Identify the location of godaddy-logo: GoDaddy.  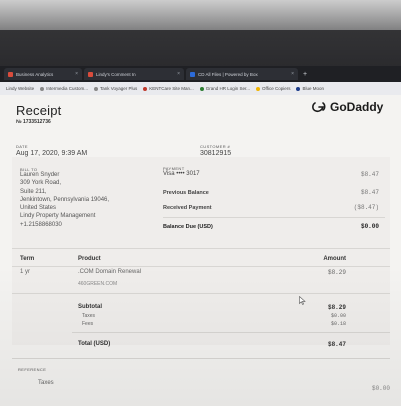
(347, 107).